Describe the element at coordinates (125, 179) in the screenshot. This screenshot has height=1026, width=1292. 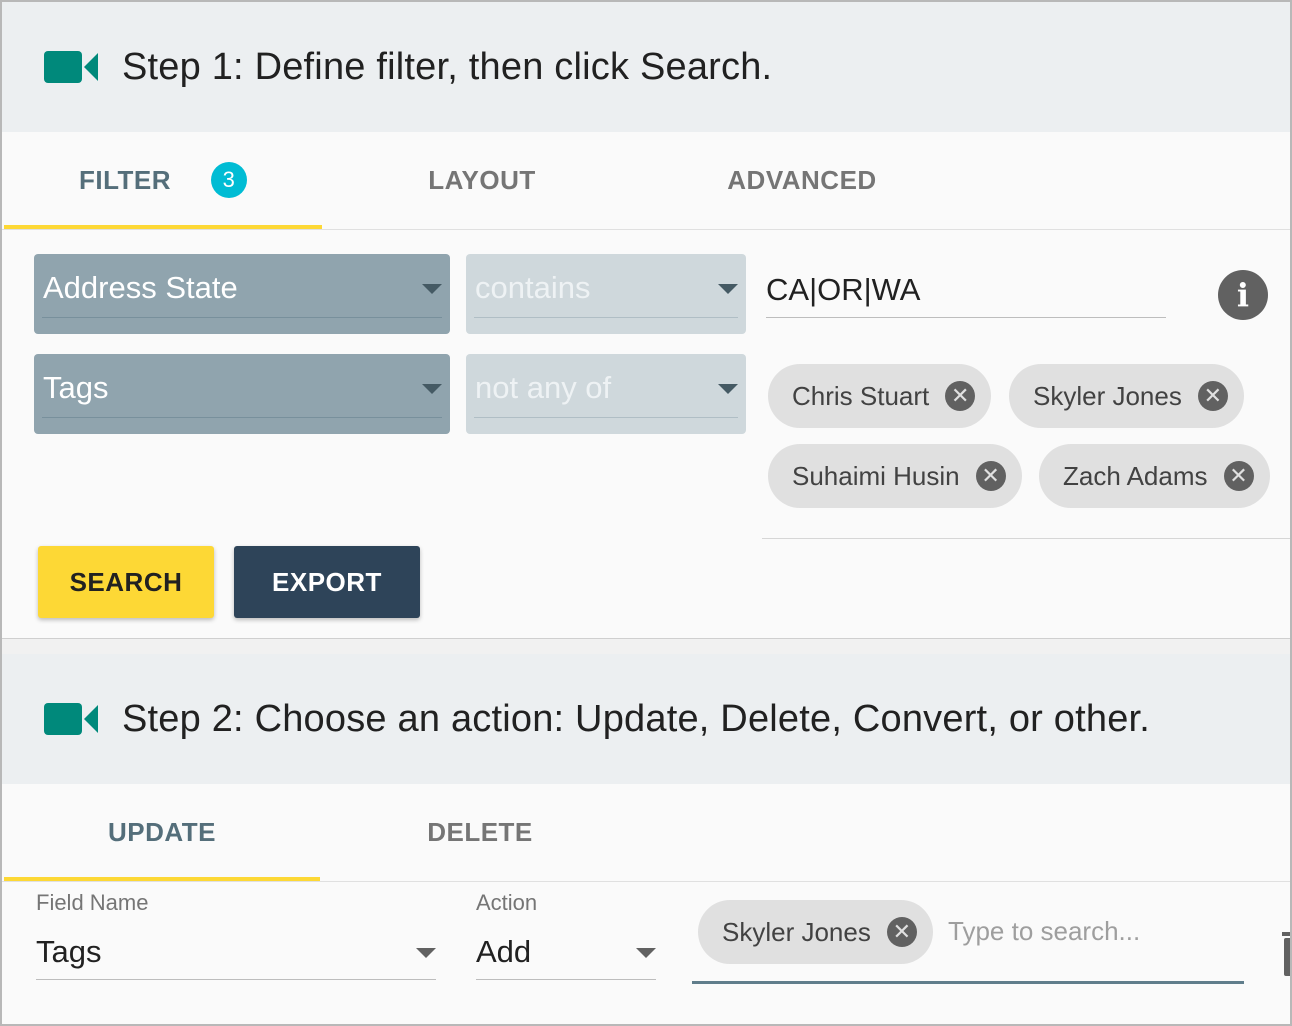
I see `tab-filter-label: FILTER` at that location.